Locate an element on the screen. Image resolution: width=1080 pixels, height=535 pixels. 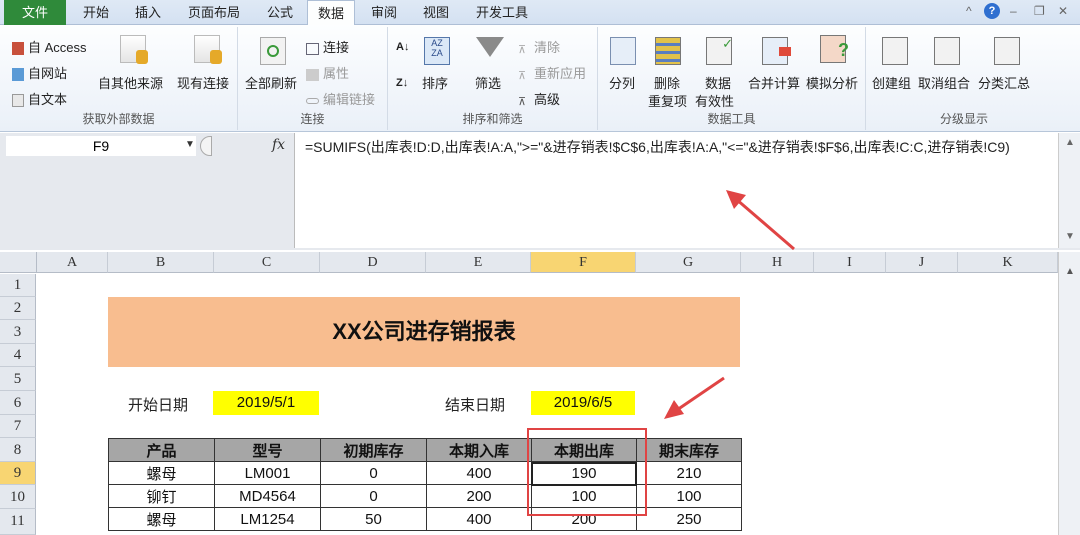
data-validation-button: 数据 is located at coordinates (718, 82).